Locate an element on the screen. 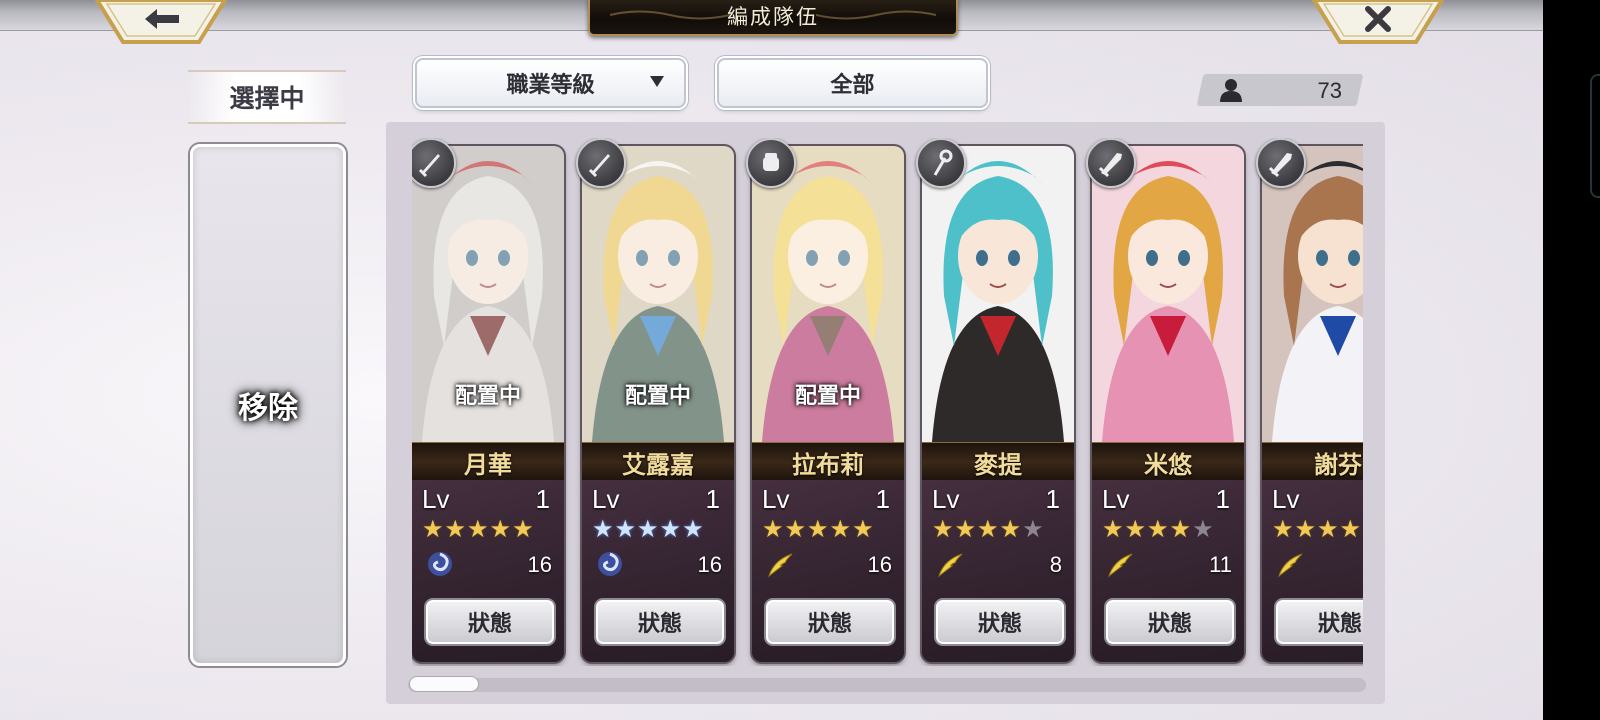 The width and height of the screenshot is (1600, 720). staff-icon is located at coordinates (943, 162).